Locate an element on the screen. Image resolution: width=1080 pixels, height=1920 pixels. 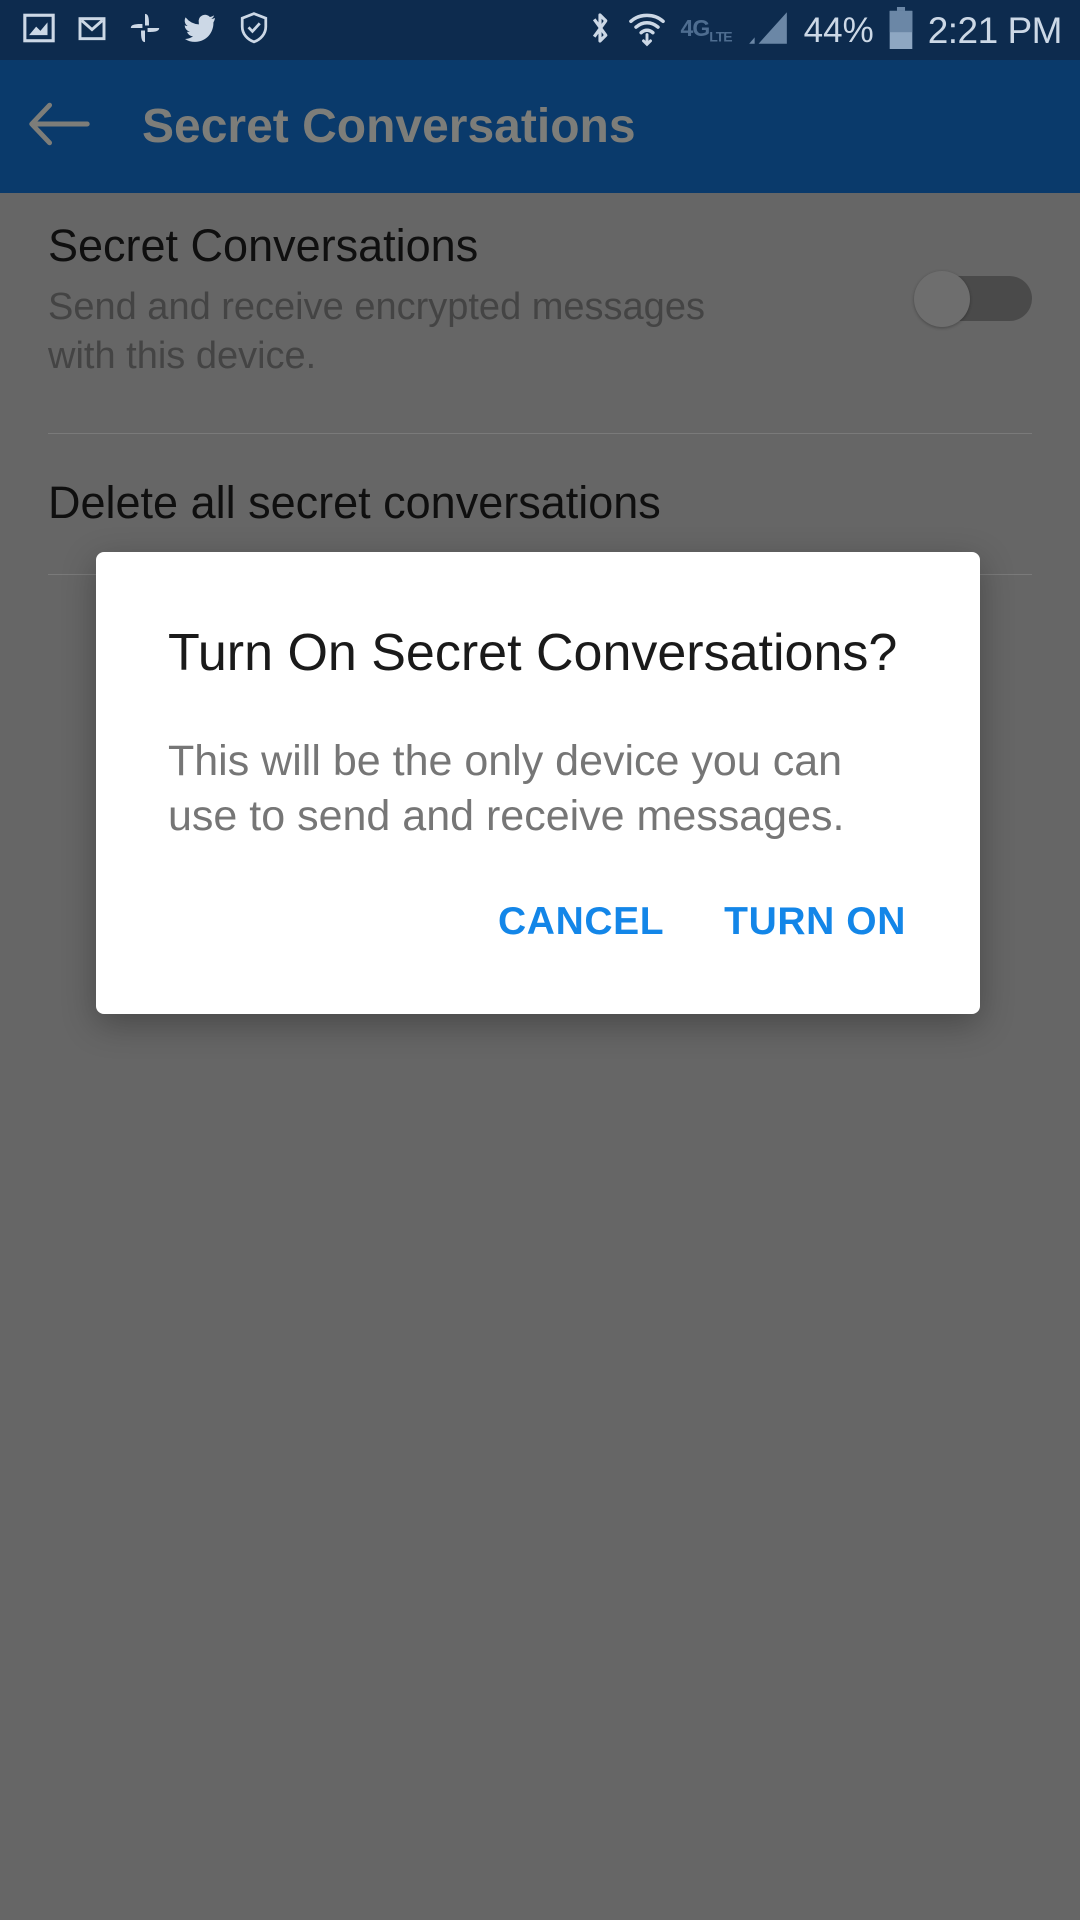
status-bar-right-icons: 4GLTE 44% 2:21 PM is located at coordinates (825, 30).